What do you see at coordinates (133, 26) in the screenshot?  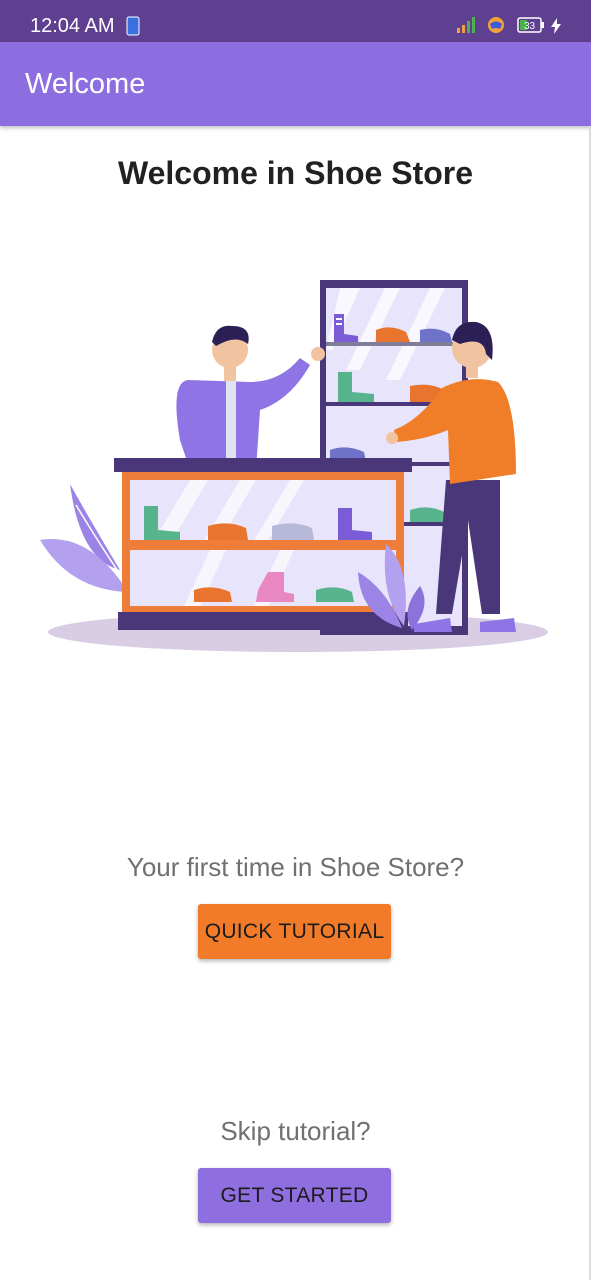 I see `sim-card-icon` at bounding box center [133, 26].